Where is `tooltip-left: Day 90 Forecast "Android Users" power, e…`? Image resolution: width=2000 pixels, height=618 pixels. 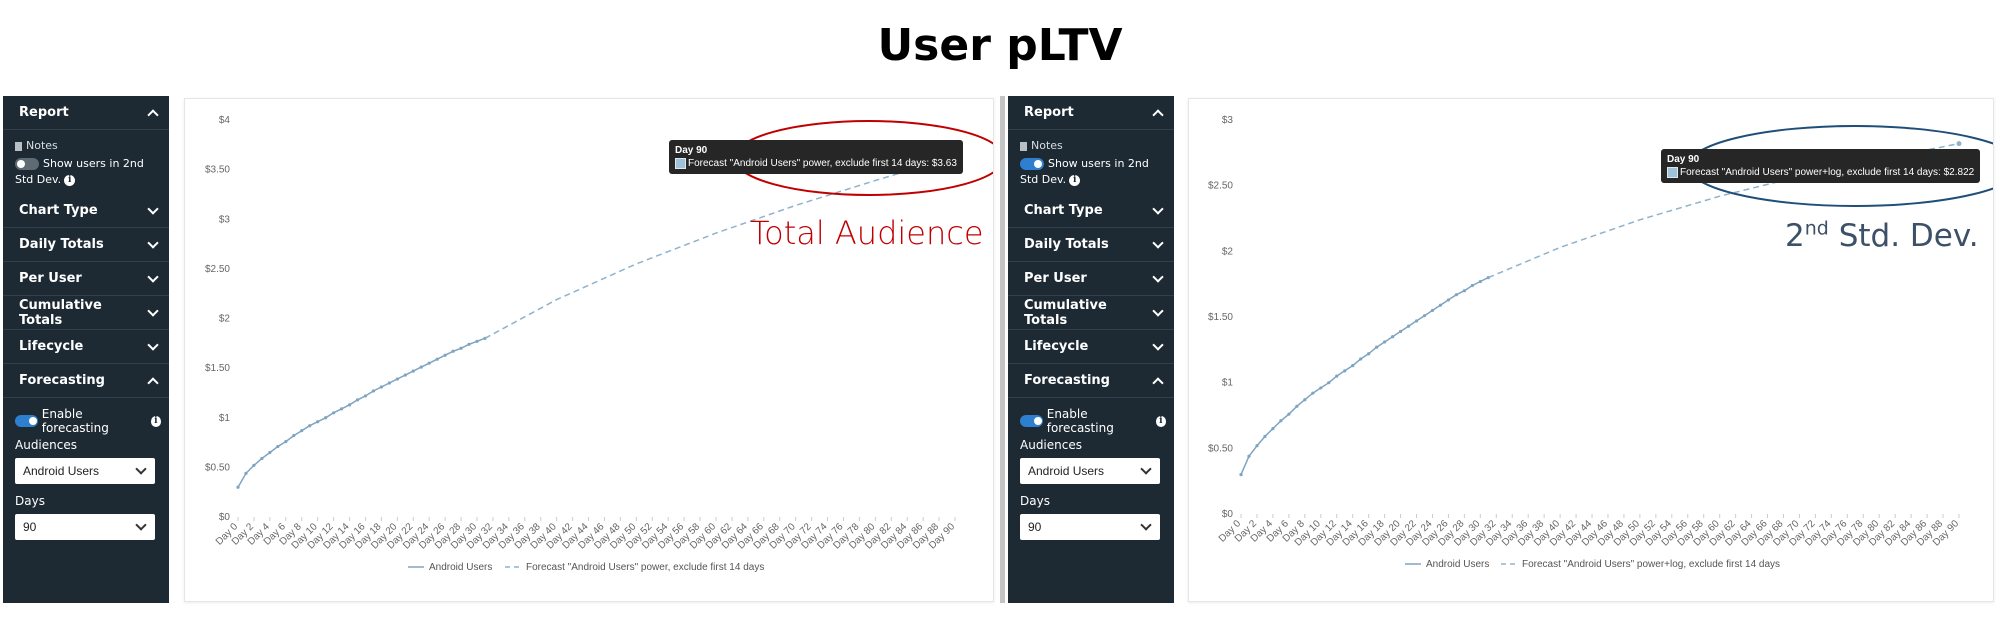 tooltip-left: Day 90 Forecast "Android Users" power, e… is located at coordinates (816, 157).